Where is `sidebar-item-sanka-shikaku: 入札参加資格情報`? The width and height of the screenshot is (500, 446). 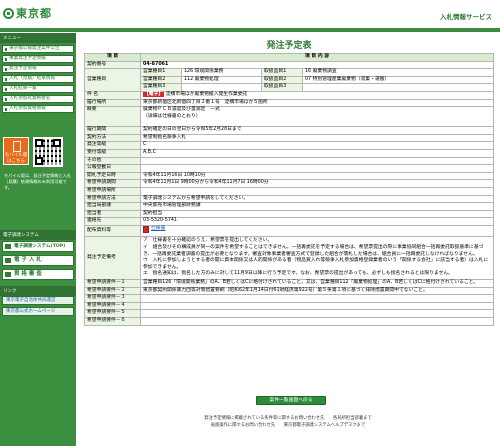
sidebar-item-sanka-shikaku: 入札参加資格情報 is located at coordinates (38, 109).